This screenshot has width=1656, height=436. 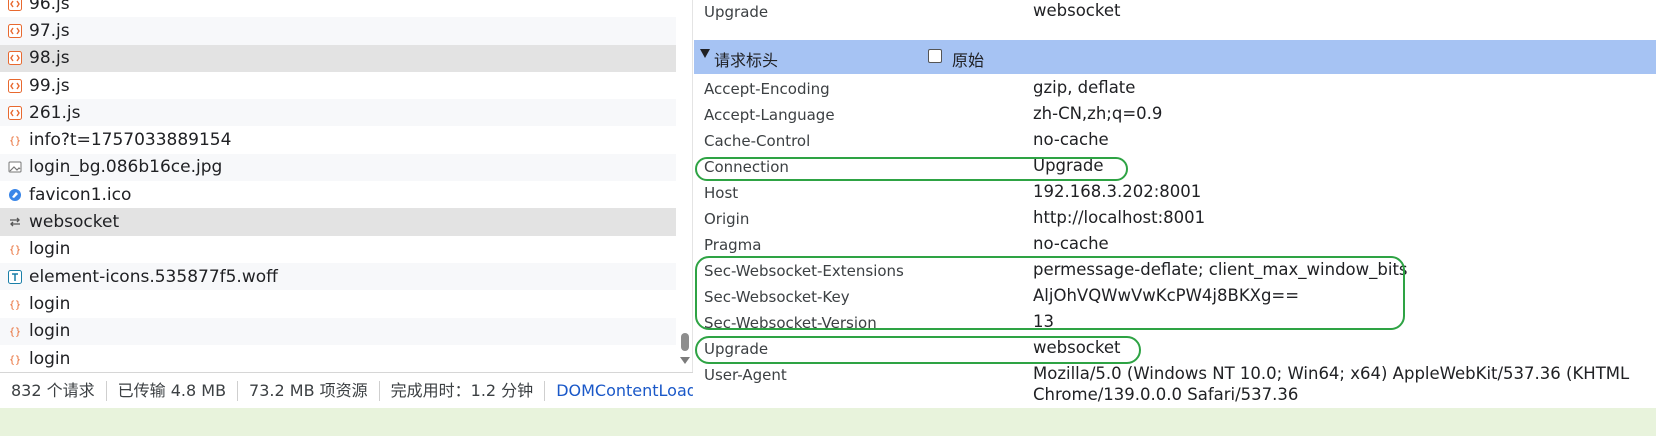 I want to click on request-header-row: Host 192.168.3.202:8001, so click(x=1175, y=194).